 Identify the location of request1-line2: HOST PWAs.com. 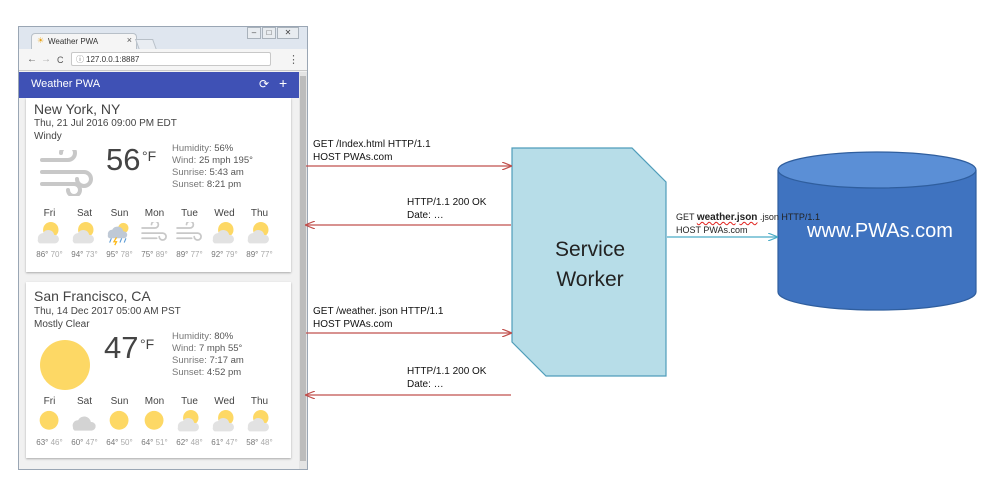
(353, 157).